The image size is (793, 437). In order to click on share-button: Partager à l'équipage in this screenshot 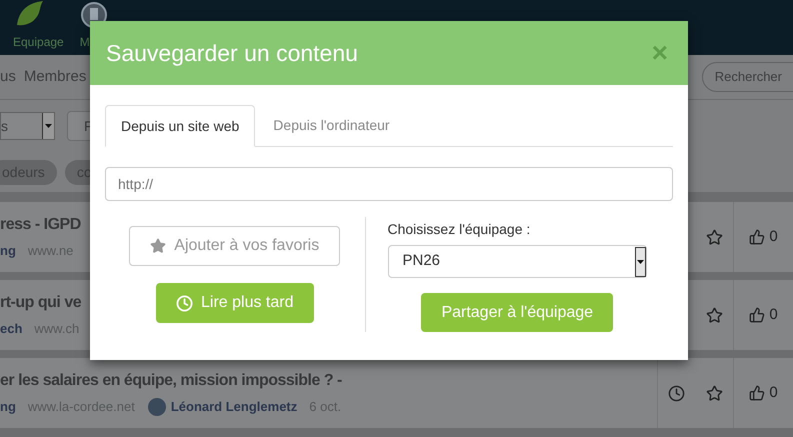, I will do `click(517, 312)`.